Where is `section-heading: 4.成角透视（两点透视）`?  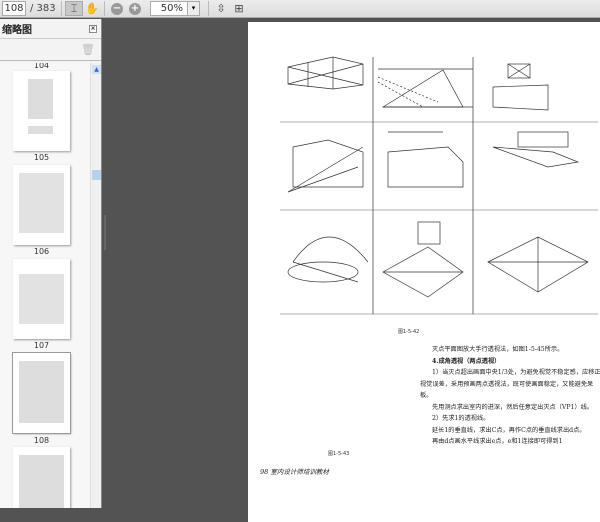
section-heading: 4.成角透视（两点透视） is located at coordinates (466, 361).